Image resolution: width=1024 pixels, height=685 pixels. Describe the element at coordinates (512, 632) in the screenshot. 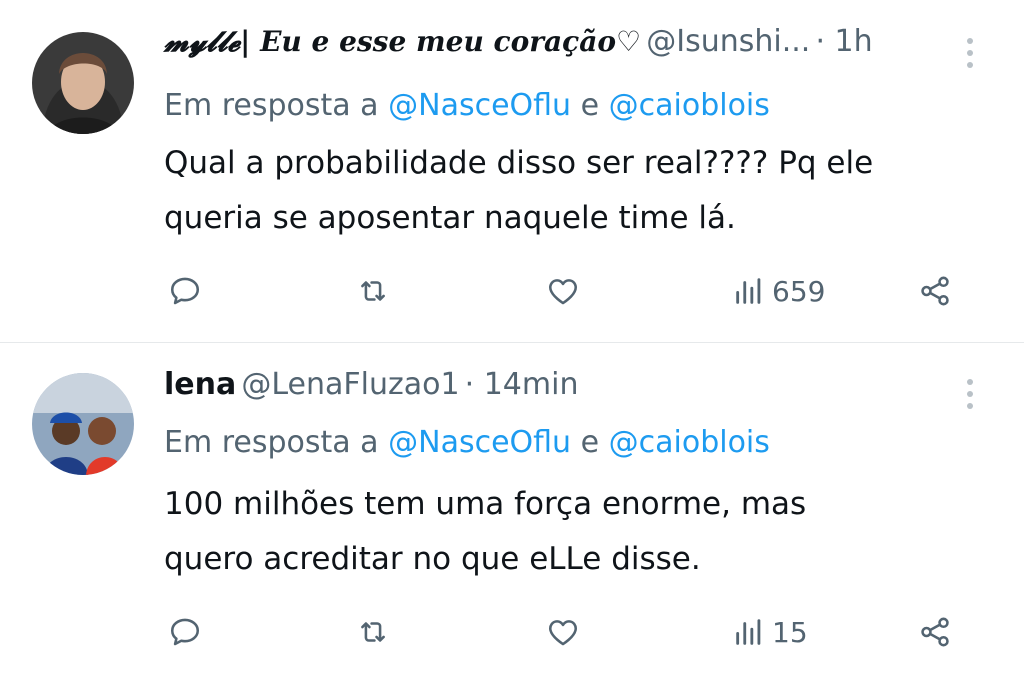

I see `action-bar: 15` at that location.